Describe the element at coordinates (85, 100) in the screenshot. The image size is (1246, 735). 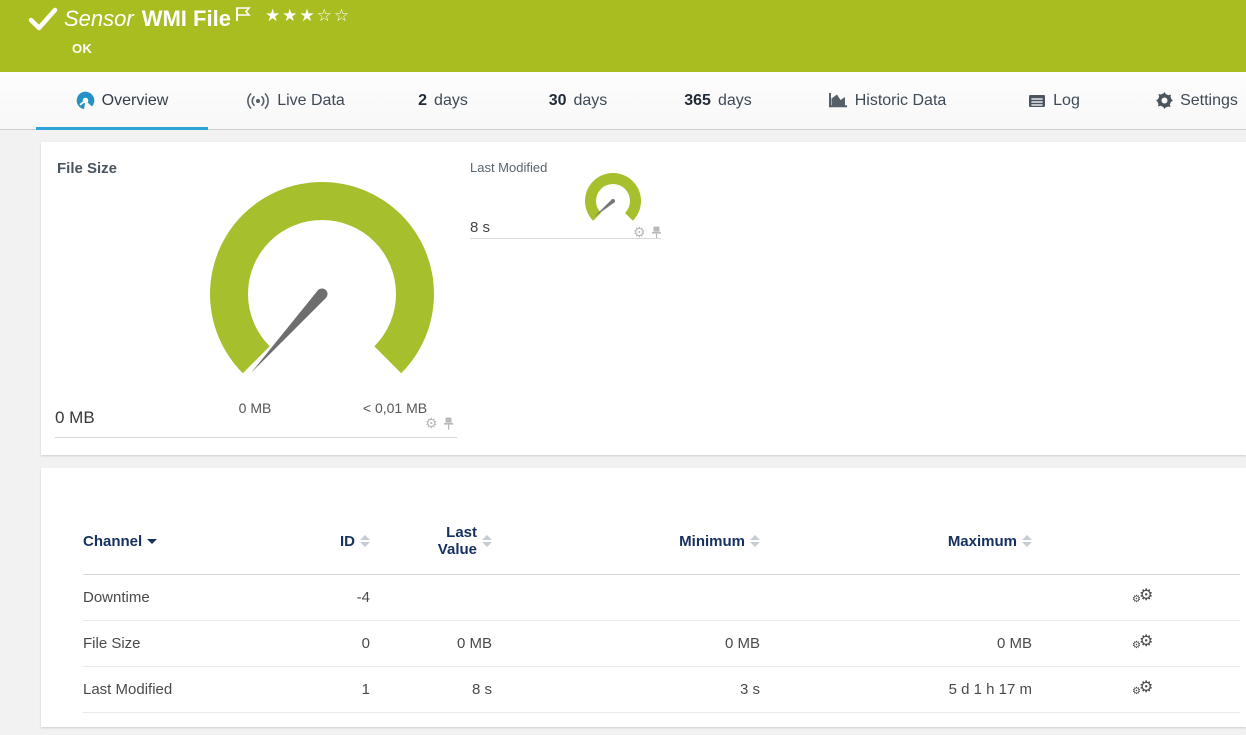
I see `gauge-icon` at that location.